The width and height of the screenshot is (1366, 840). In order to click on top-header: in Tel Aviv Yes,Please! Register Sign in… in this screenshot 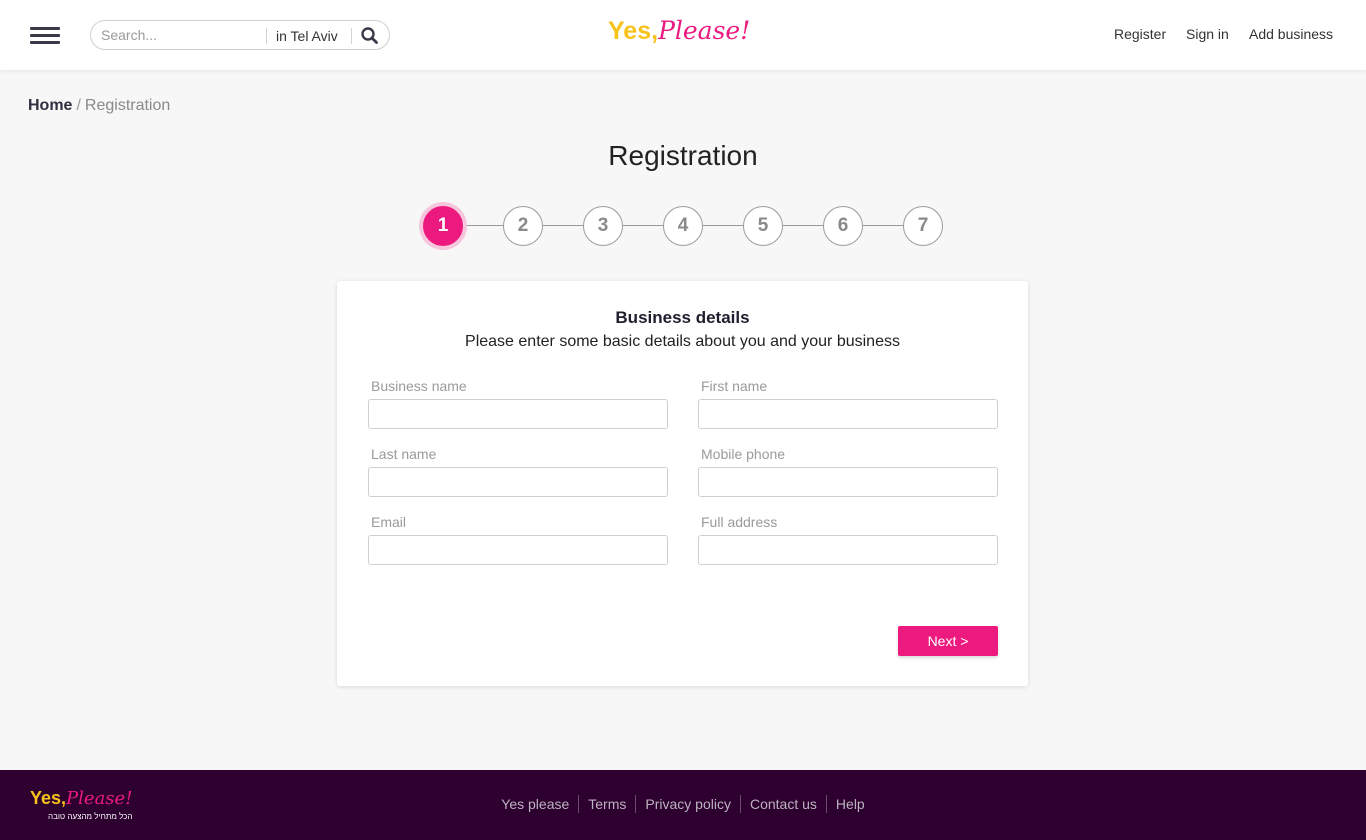, I will do `click(683, 35)`.